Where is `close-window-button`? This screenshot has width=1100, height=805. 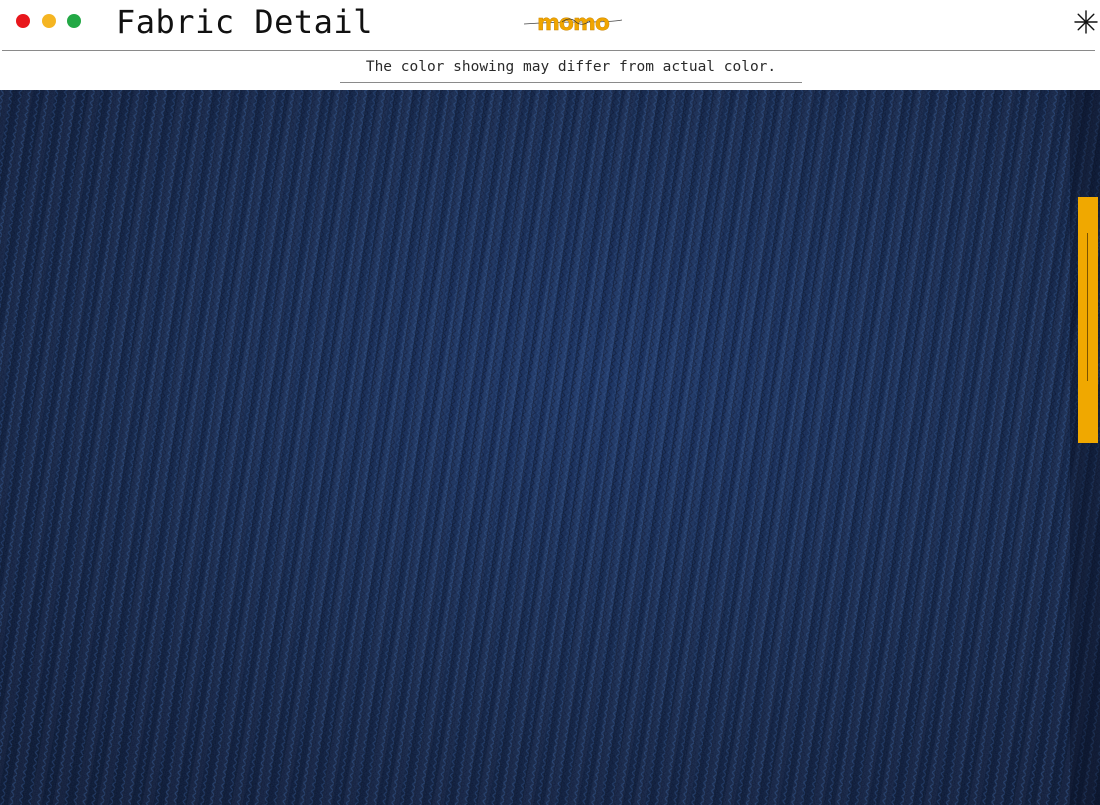
close-window-button is located at coordinates (23, 21).